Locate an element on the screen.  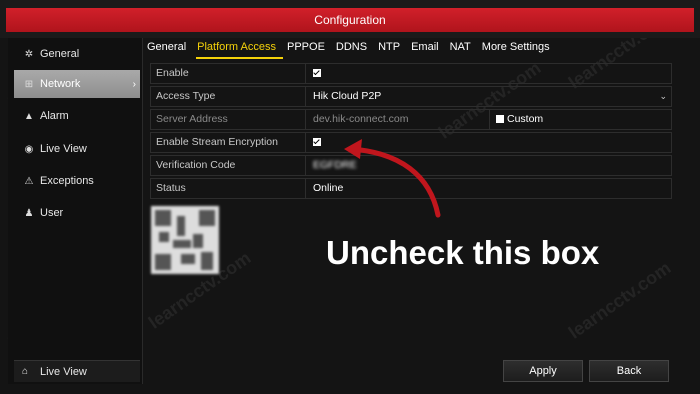
tab-ddns: DDNS is located at coordinates (354, 48).